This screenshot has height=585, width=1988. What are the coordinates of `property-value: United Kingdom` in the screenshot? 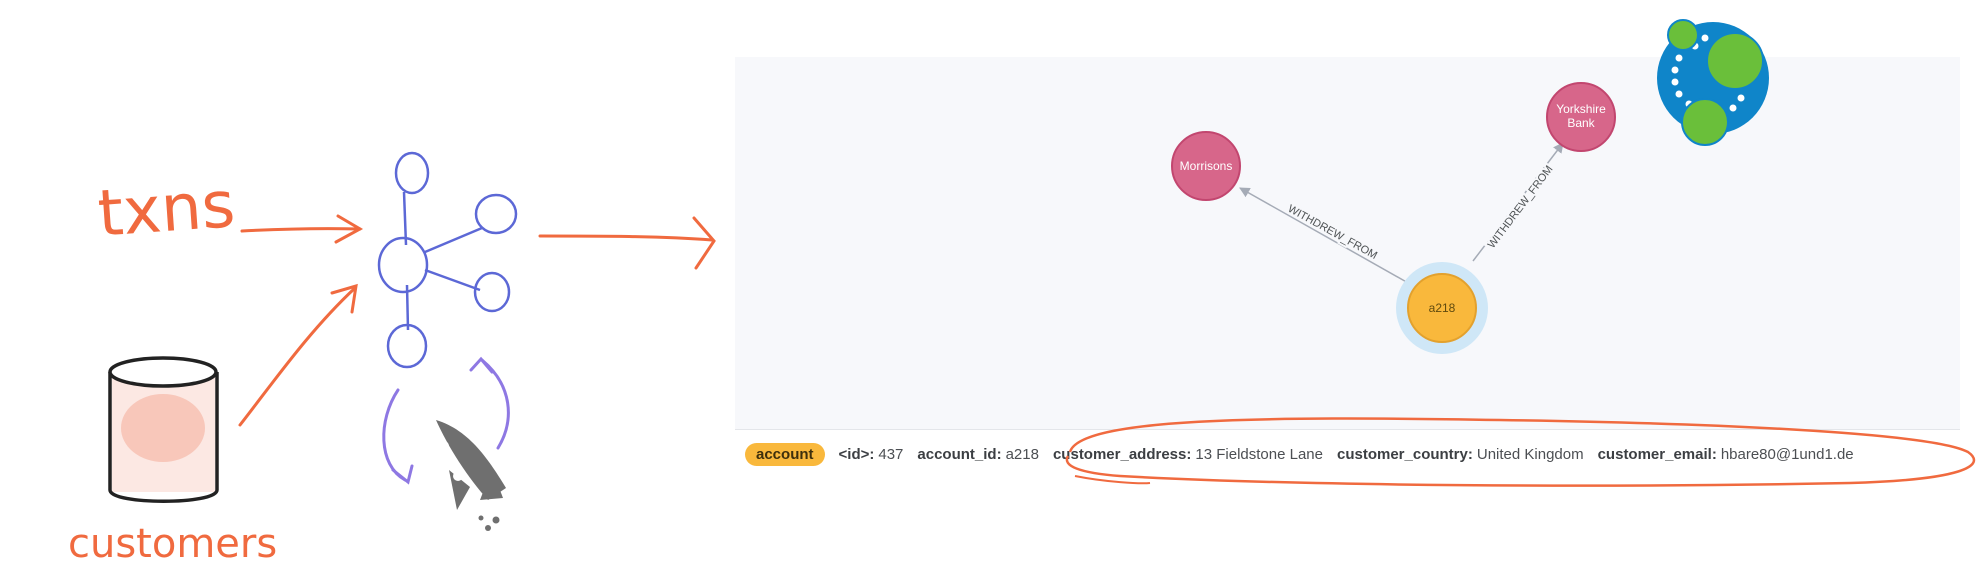 It's located at (1530, 454).